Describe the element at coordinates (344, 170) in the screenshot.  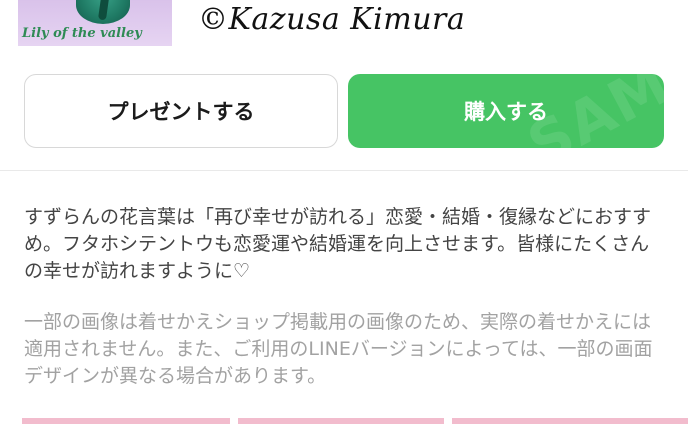
I see `section-divider` at that location.